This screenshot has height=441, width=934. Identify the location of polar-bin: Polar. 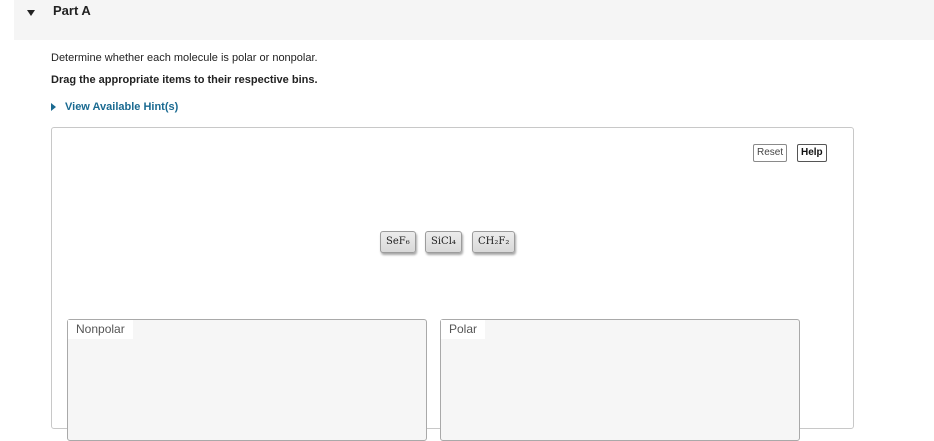
(620, 380).